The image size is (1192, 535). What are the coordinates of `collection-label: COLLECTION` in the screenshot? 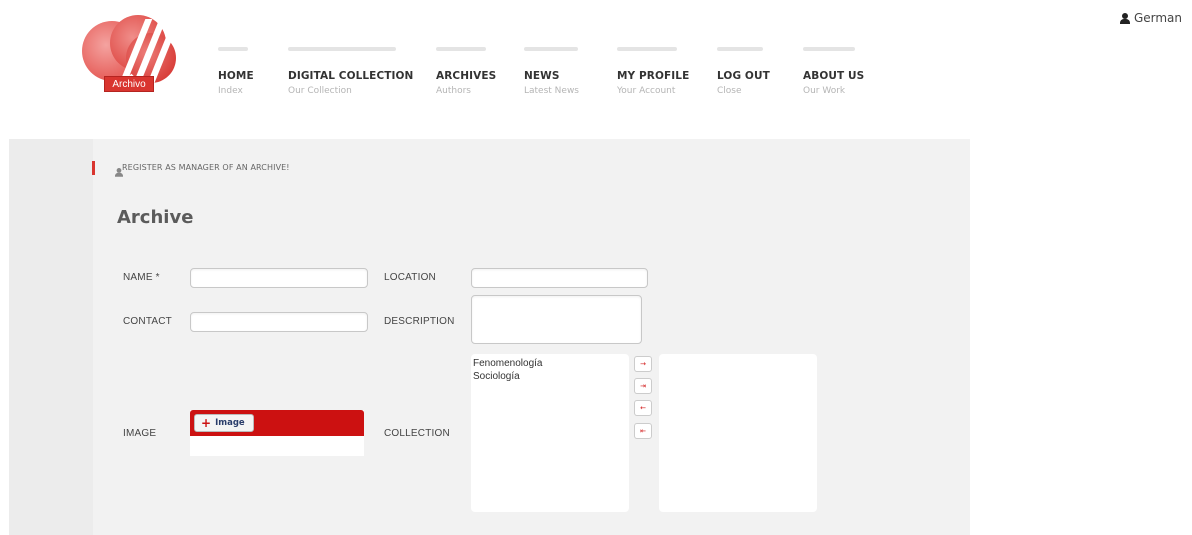 It's located at (417, 433).